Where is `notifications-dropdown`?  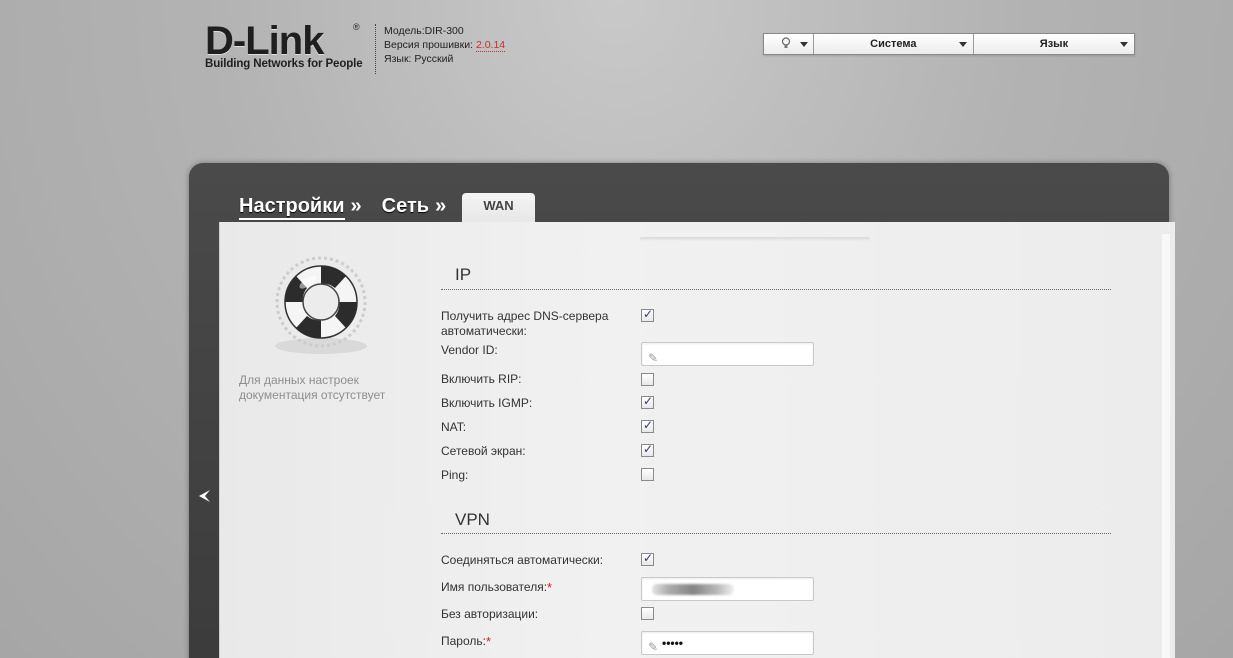 notifications-dropdown is located at coordinates (789, 44).